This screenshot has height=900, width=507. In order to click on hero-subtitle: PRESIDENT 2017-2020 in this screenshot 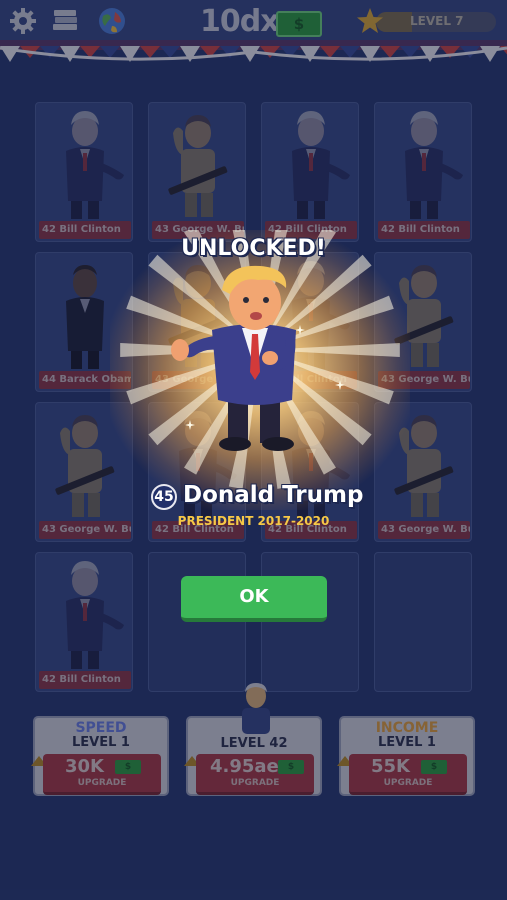, I will do `click(253, 521)`.